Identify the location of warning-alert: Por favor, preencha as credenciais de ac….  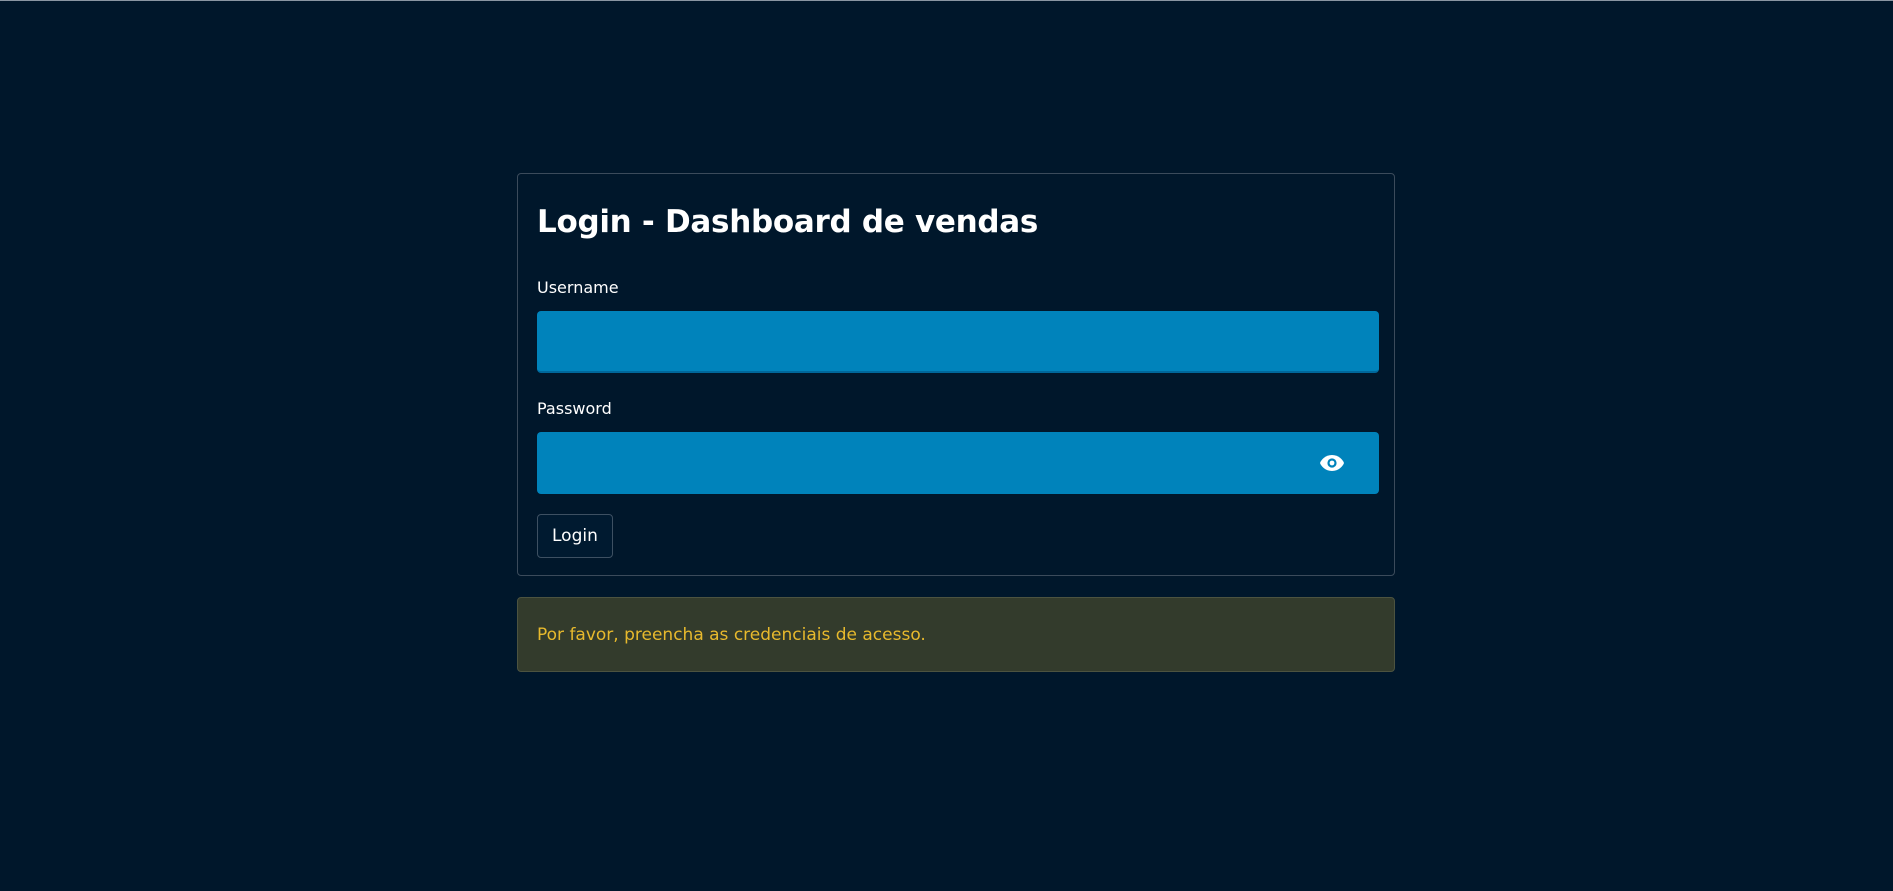
(956, 634).